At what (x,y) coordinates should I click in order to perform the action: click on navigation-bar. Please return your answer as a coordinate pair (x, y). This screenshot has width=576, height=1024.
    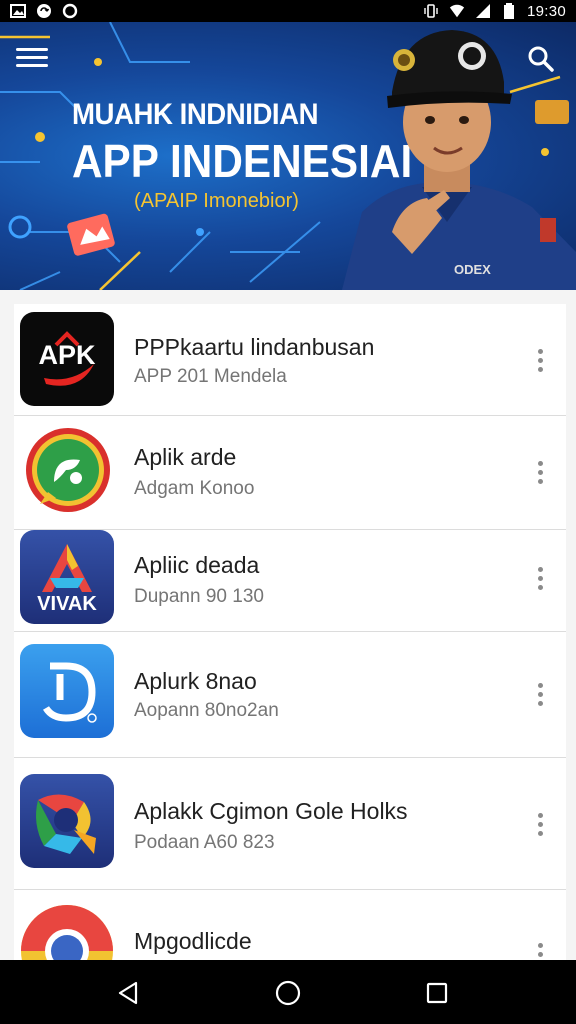
    Looking at the image, I should click on (288, 992).